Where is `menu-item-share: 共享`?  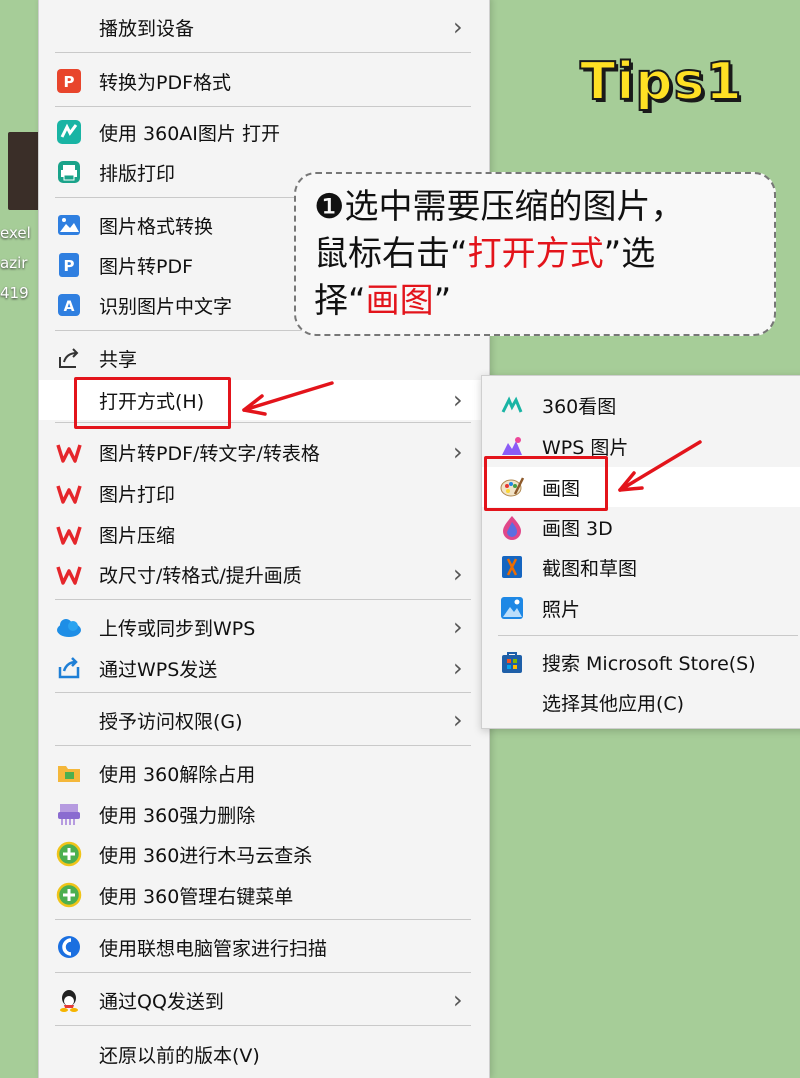
menu-item-share: 共享 is located at coordinates (264, 358).